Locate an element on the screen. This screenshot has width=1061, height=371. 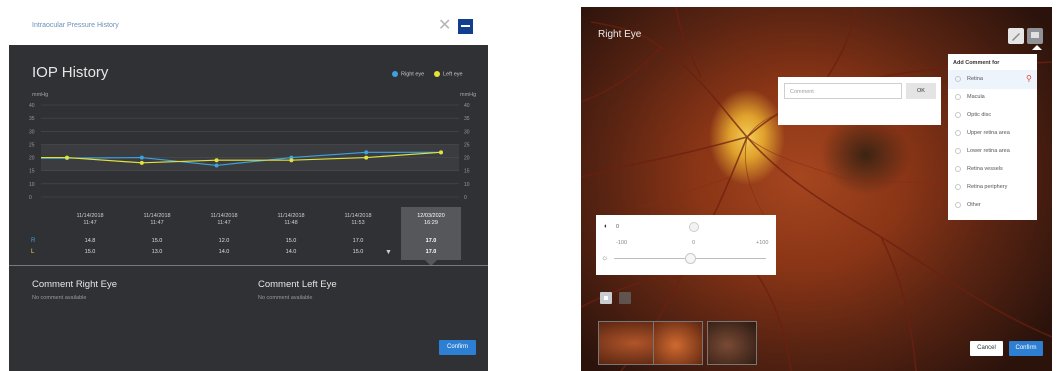
y-tick-label-left: 30 is located at coordinates (32, 132).